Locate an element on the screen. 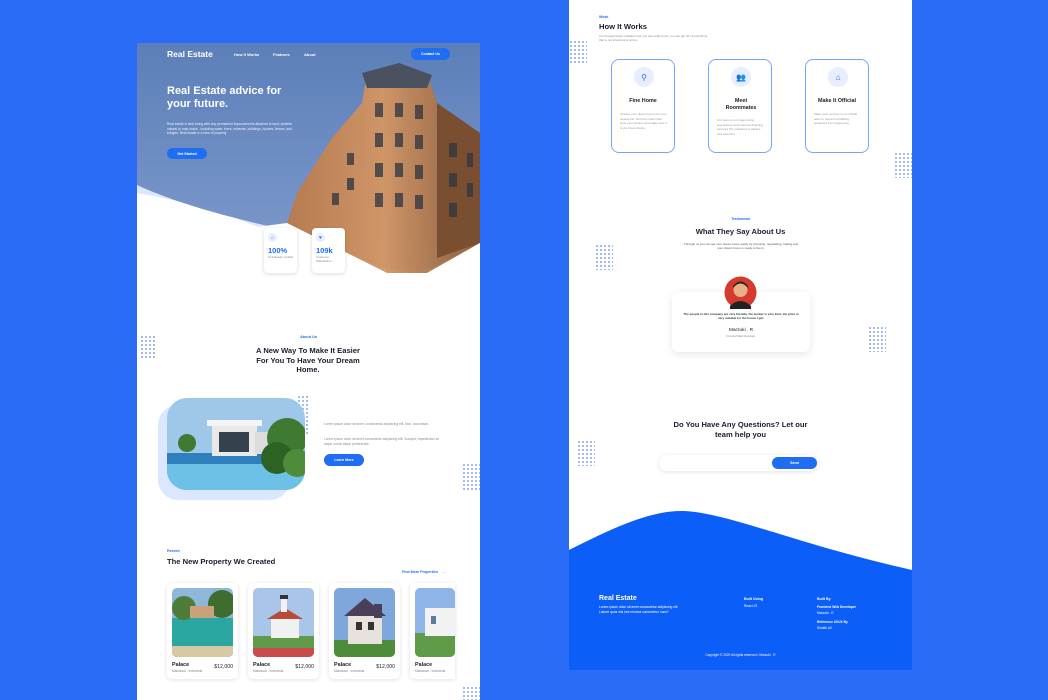  recent-tag: Recent is located at coordinates (173, 551).